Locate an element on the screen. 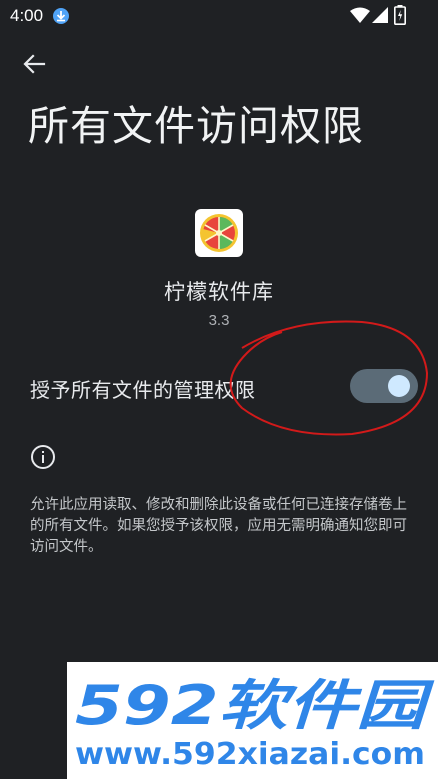 This screenshot has width=438, height=779. download-icon is located at coordinates (61, 16).